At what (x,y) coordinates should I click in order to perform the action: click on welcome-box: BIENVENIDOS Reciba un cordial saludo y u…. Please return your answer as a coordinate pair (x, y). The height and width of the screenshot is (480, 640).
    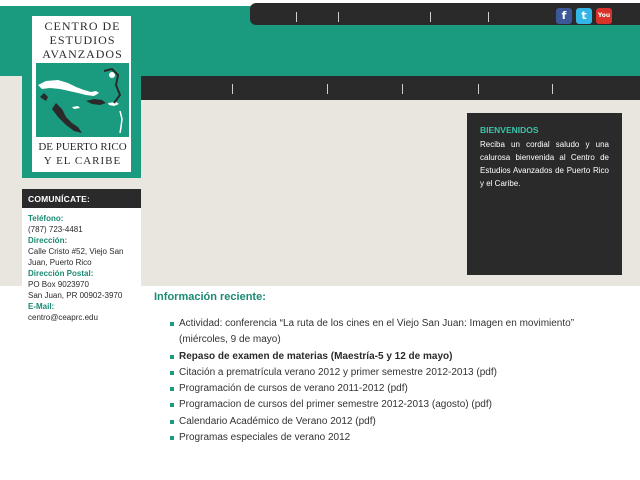
    Looking at the image, I should click on (544, 194).